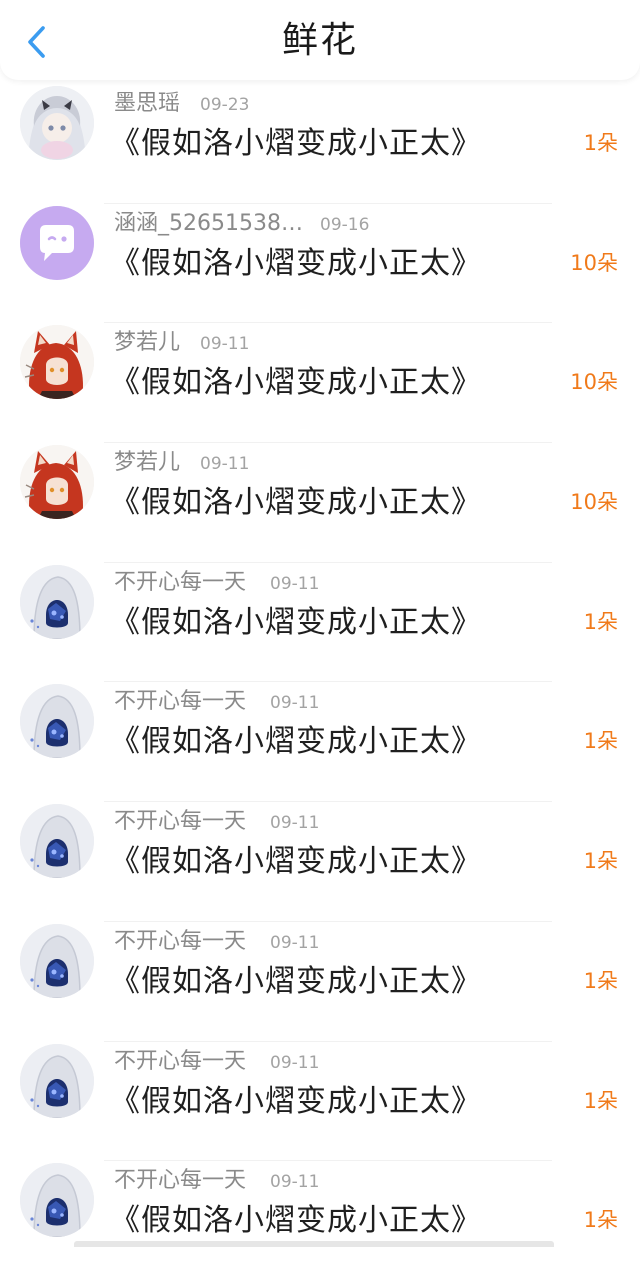  Describe the element at coordinates (314, 1244) in the screenshot. I see `scroll-indicator` at that location.